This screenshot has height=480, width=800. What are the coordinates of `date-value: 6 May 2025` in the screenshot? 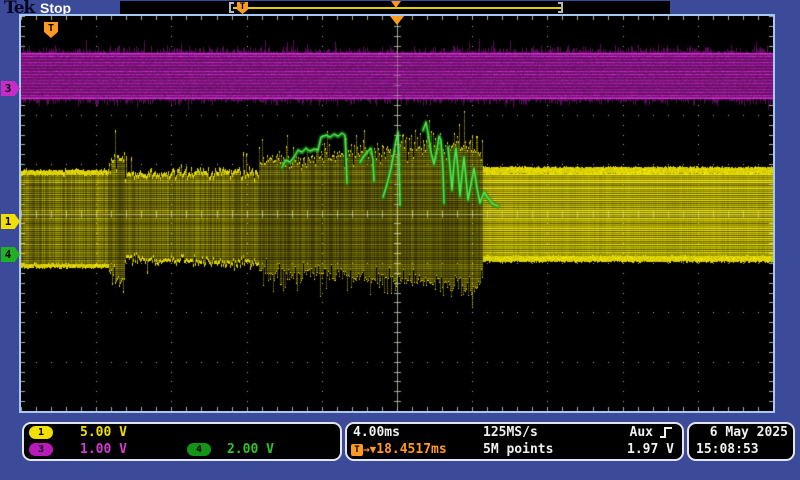 It's located at (748, 432).